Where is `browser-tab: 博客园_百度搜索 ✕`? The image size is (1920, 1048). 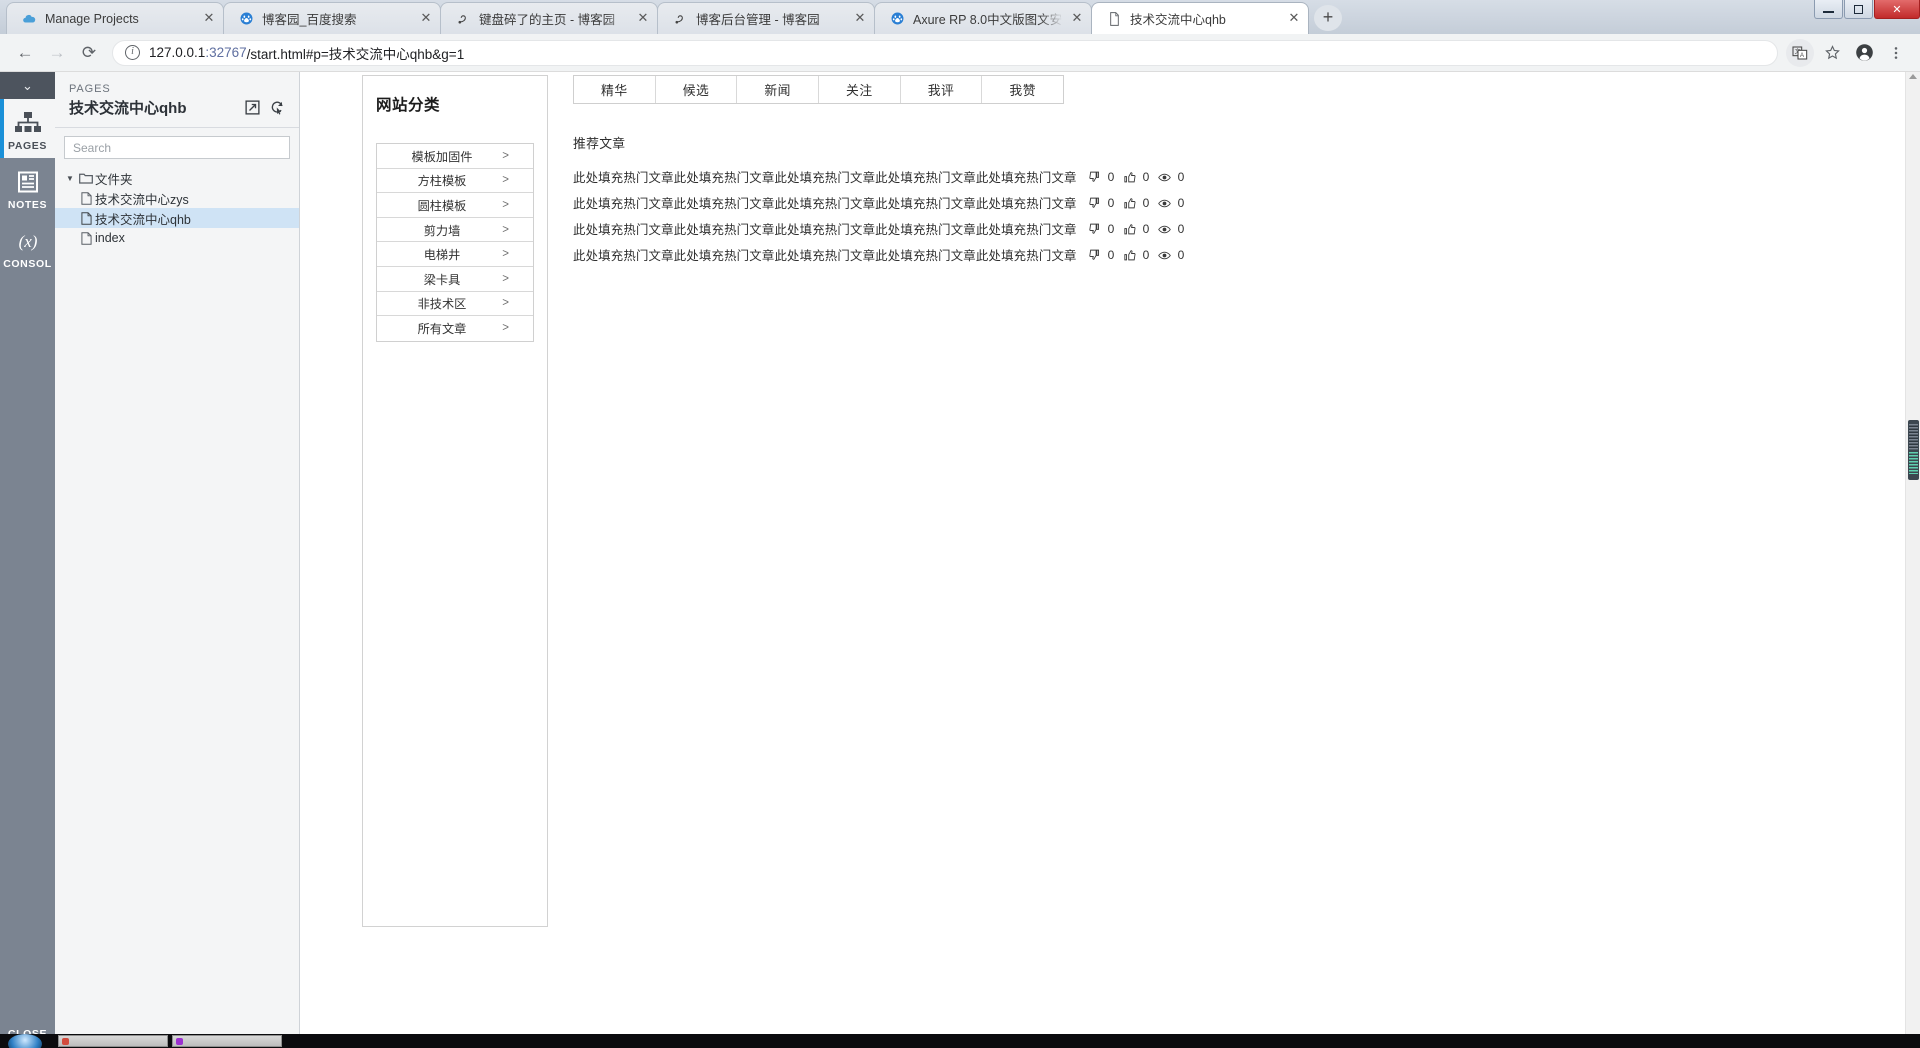 browser-tab: 博客园_百度搜索 ✕ is located at coordinates (332, 18).